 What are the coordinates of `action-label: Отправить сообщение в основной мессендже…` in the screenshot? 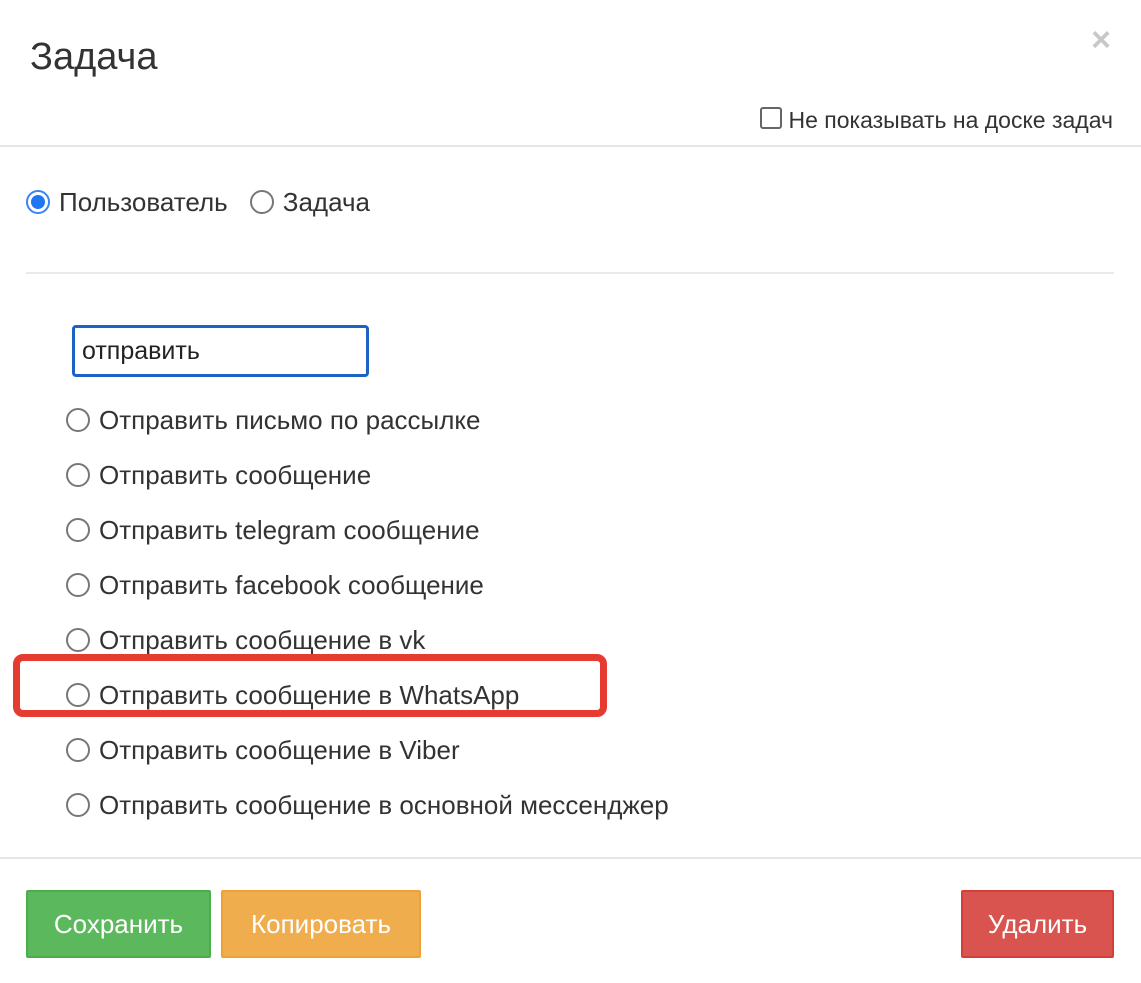 It's located at (384, 804).